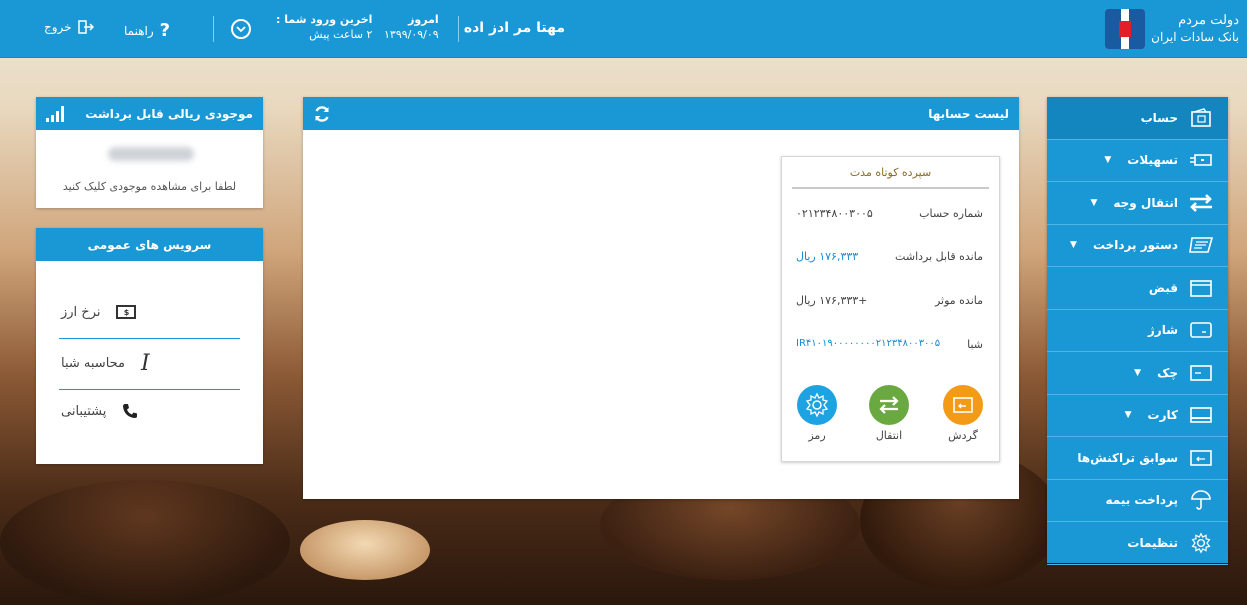 The image size is (1247, 605). Describe the element at coordinates (889, 213) in the screenshot. I see `account-number-row: شماره حساب ۰۲۱۲۳۴۸۰۰۳۰۰۵` at that location.